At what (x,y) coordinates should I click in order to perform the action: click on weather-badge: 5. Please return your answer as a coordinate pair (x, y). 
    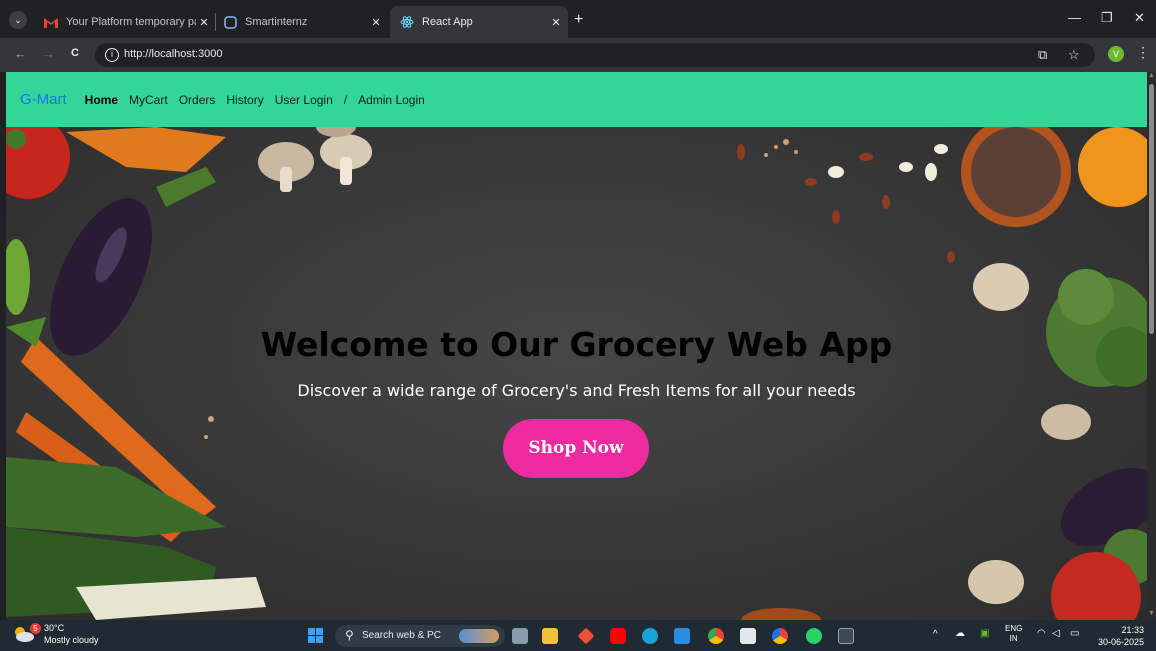
    Looking at the image, I should click on (35, 628).